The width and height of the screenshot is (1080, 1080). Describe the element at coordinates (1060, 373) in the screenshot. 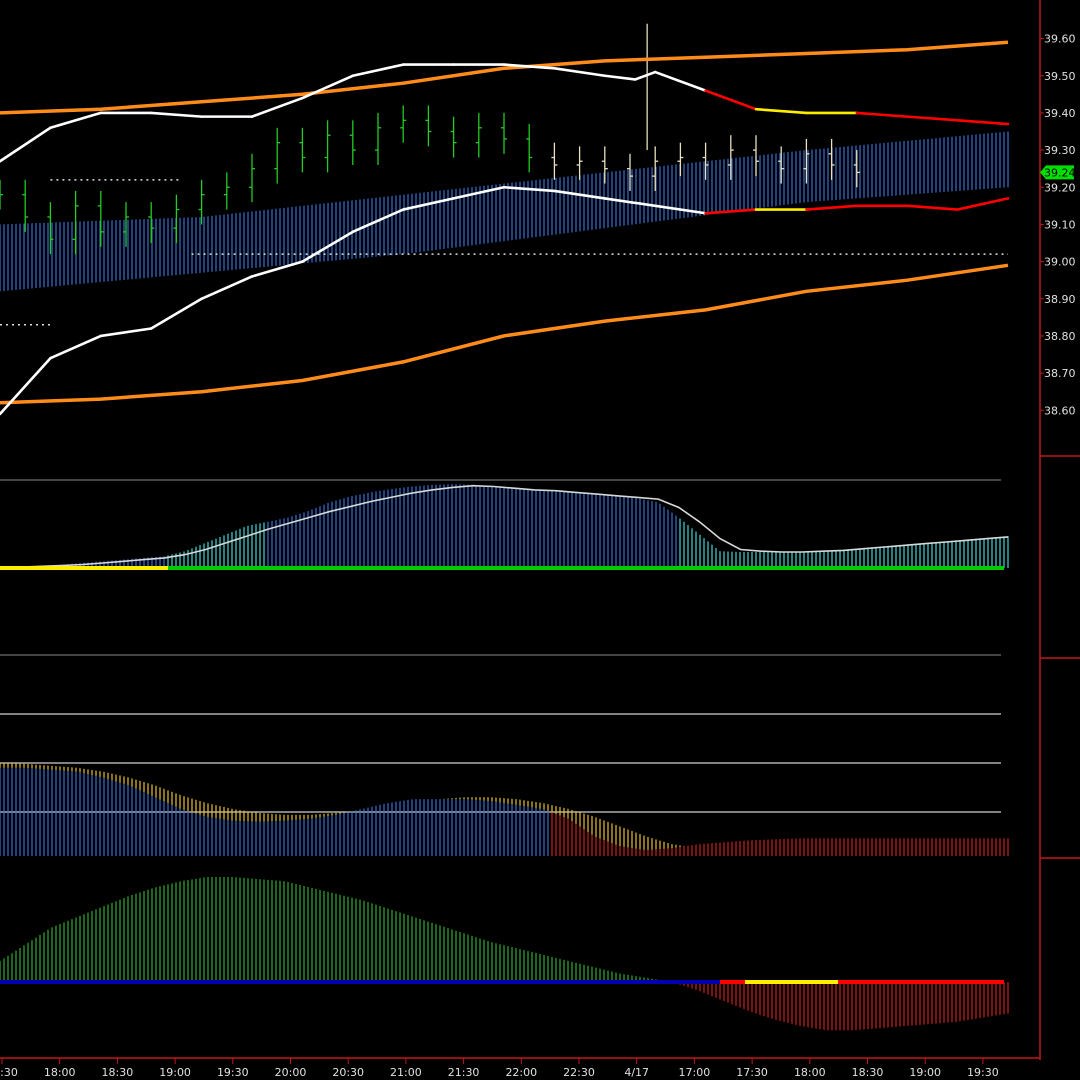

I see `y-tick-label: 38.70` at that location.